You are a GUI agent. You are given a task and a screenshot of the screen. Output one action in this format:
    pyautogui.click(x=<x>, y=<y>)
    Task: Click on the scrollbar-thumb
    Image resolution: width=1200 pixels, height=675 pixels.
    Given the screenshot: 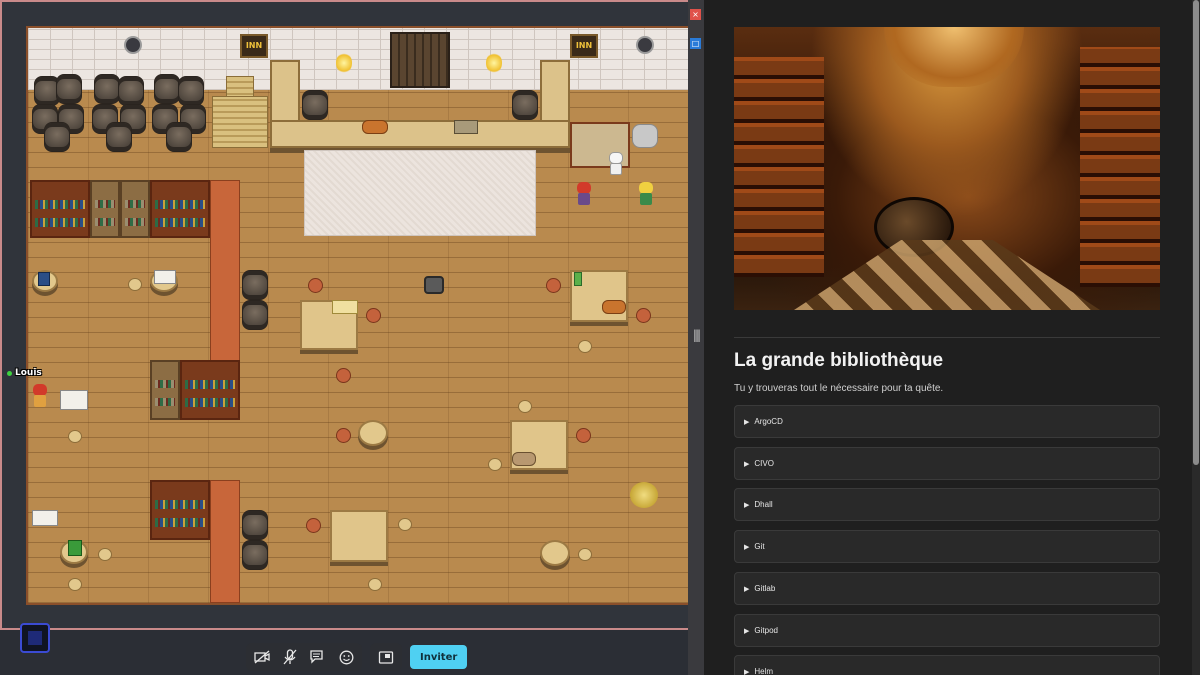 What is the action you would take?
    pyautogui.click(x=1196, y=232)
    